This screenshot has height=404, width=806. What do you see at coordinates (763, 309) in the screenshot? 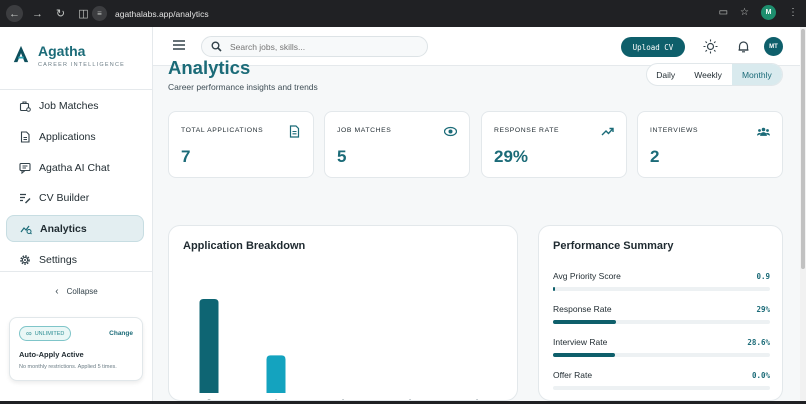
I see `metric-value: 29%` at bounding box center [763, 309].